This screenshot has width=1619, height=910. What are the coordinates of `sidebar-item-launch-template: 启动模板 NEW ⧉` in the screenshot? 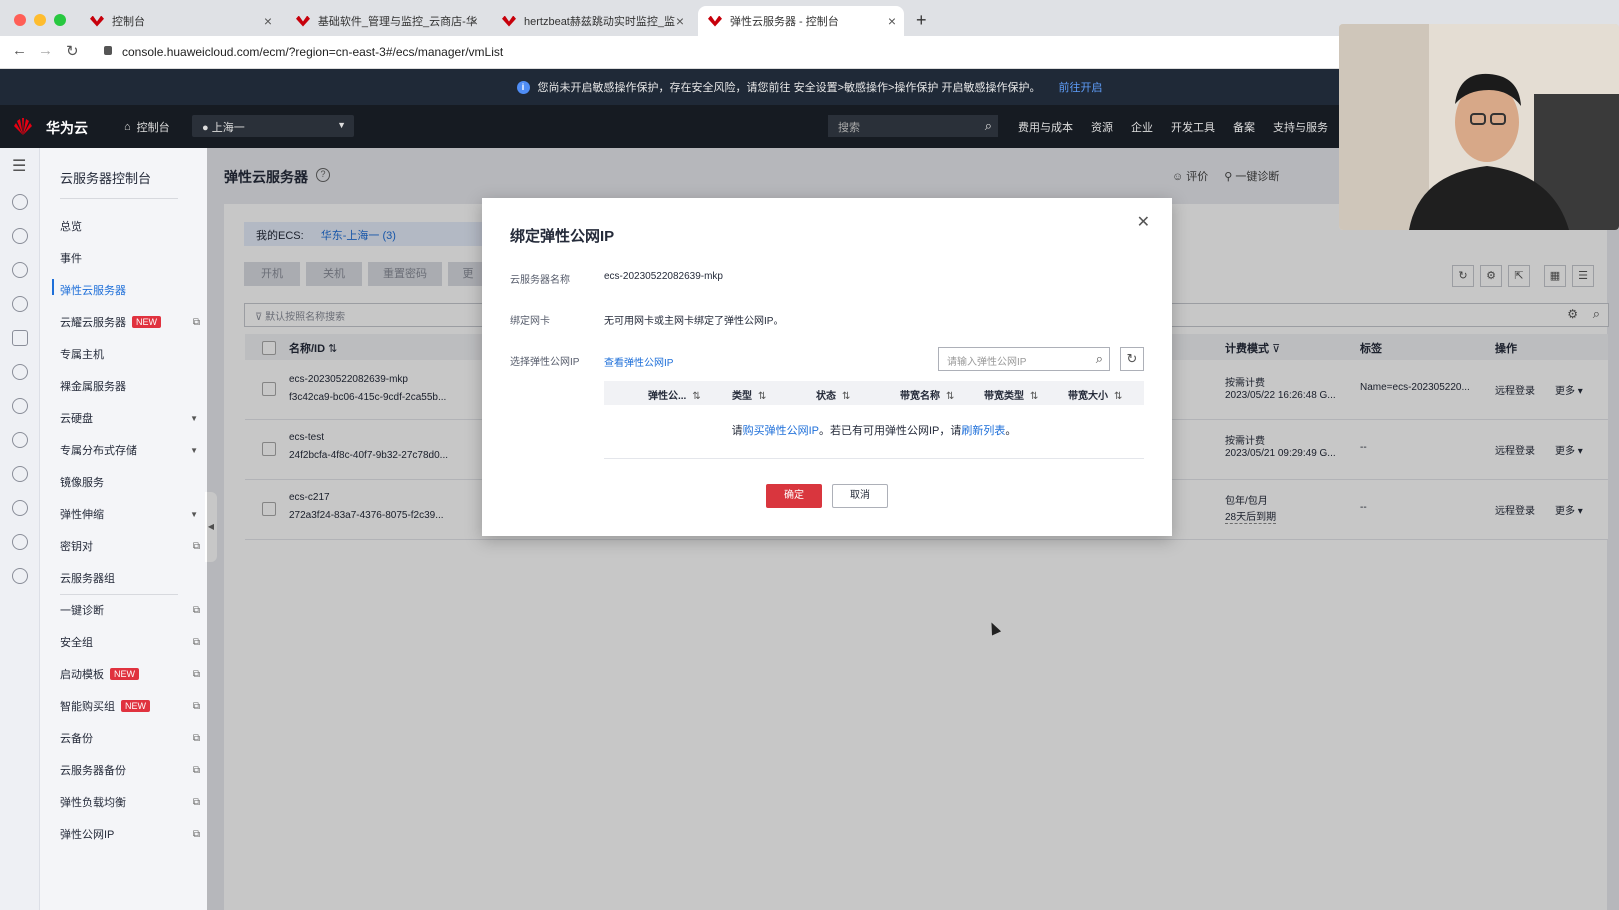 It's located at (130, 674).